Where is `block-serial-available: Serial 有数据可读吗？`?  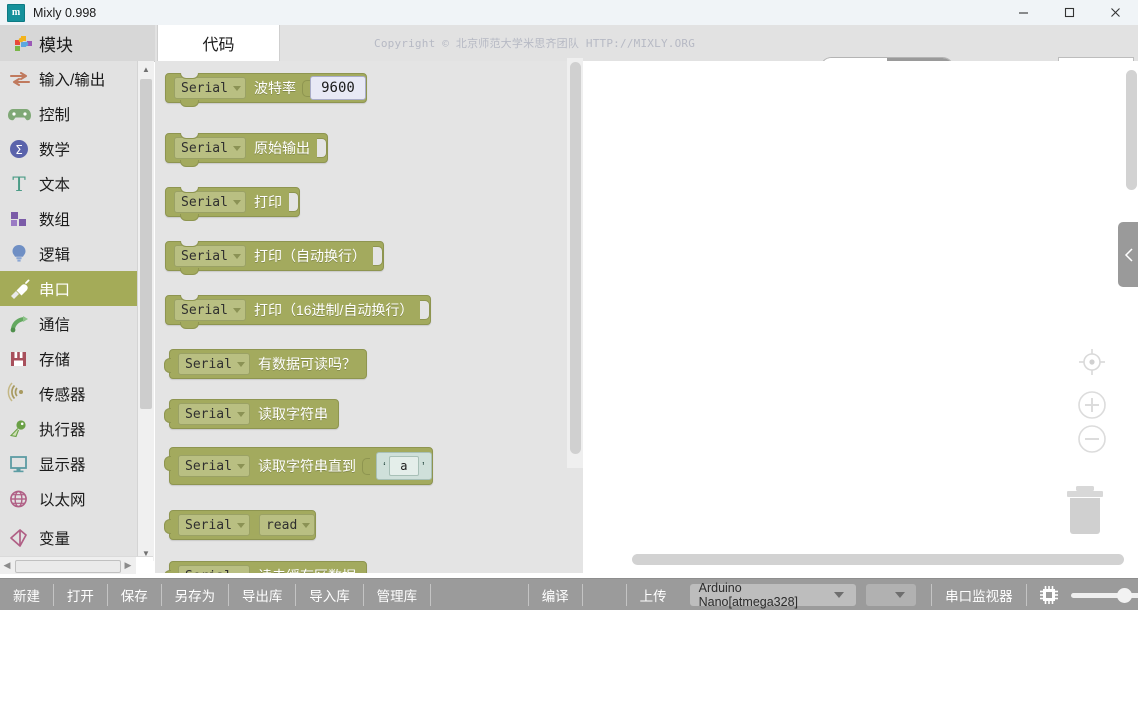 block-serial-available: Serial 有数据可读吗？ is located at coordinates (265, 364).